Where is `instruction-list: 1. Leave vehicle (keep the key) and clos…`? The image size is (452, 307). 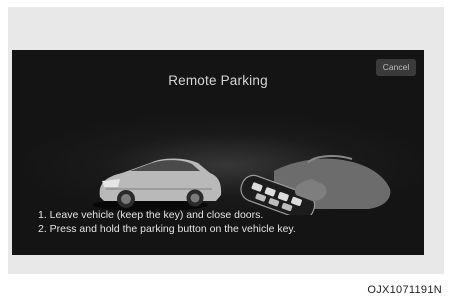
instruction-list: 1. Leave vehicle (keep the key) and clos… is located at coordinates (228, 222).